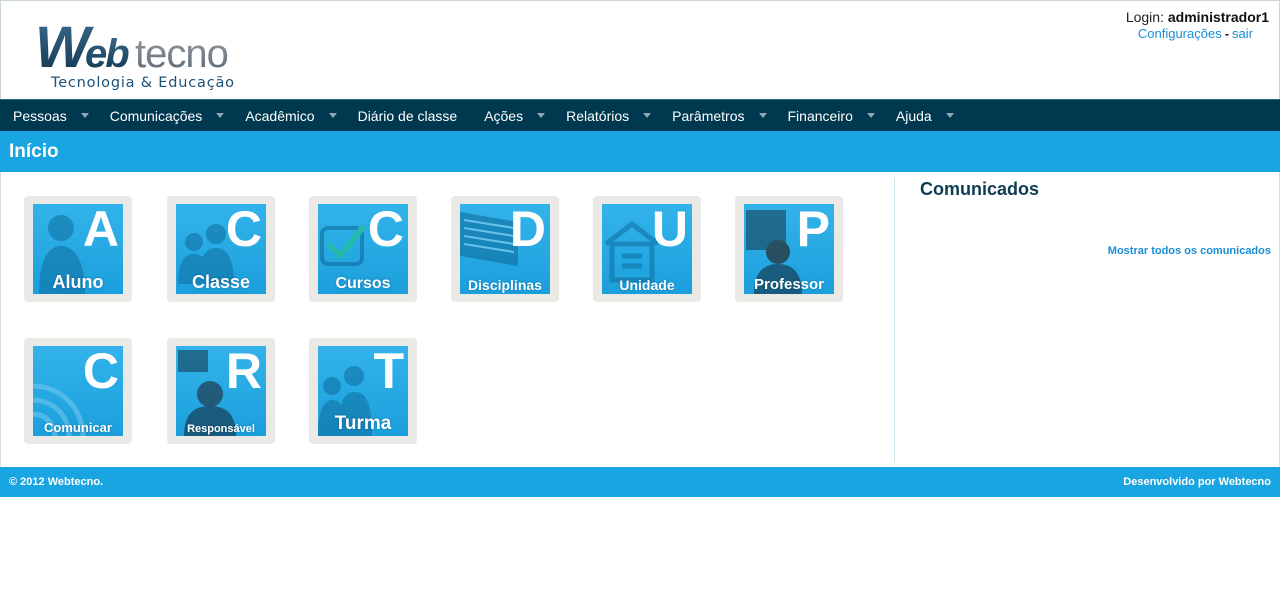  I want to click on login-box: Login: administrador1 Configurações - sair, so click(1197, 25).